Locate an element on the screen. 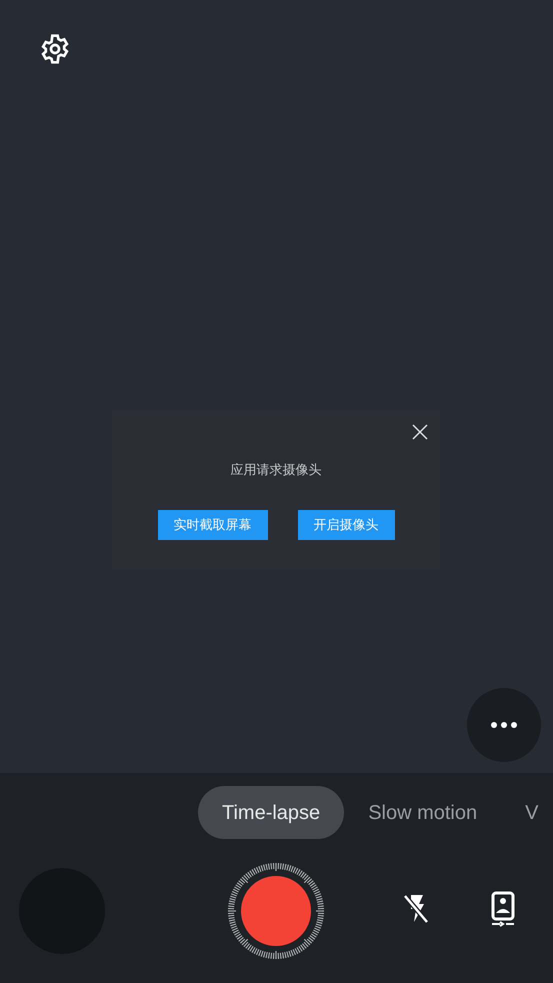 Image resolution: width=553 pixels, height=983 pixels. dialog-message: 应用请求摄像头 is located at coordinates (276, 470).